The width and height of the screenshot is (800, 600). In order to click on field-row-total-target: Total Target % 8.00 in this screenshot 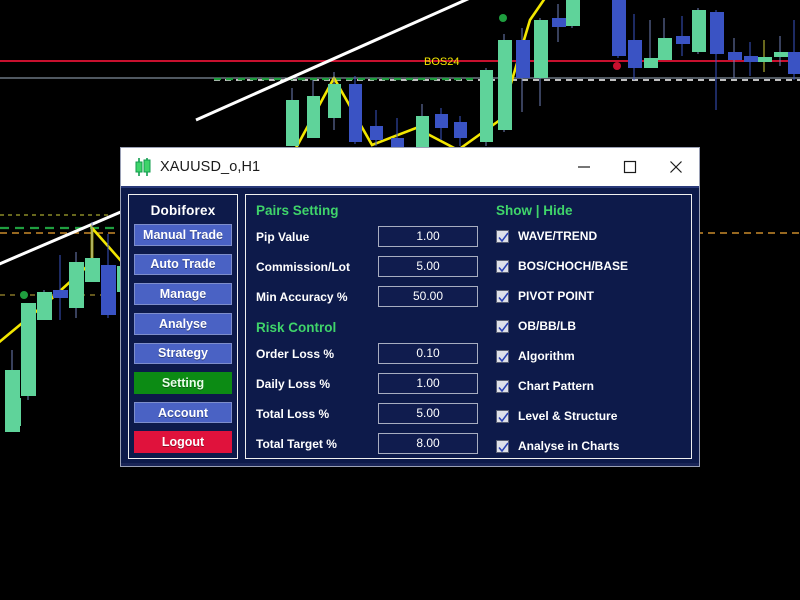, I will do `click(367, 443)`.